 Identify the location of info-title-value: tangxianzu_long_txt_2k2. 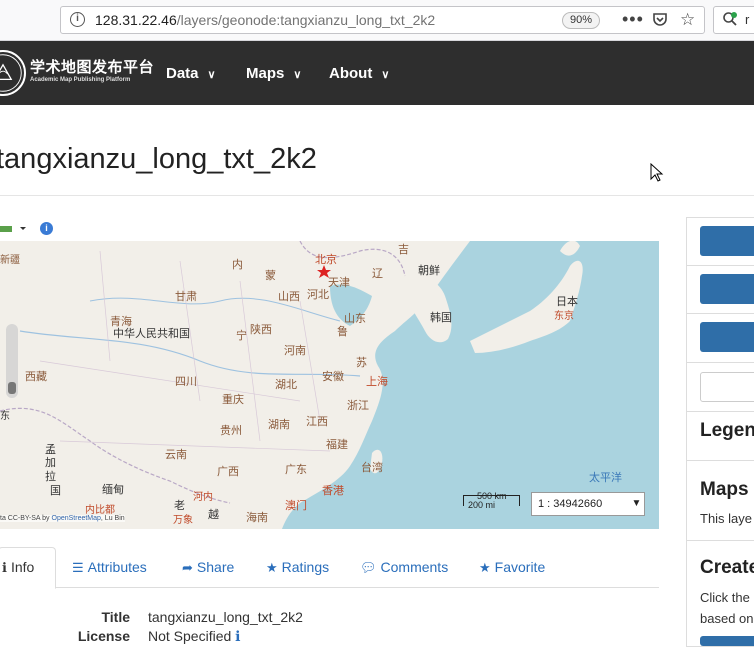
(225, 617).